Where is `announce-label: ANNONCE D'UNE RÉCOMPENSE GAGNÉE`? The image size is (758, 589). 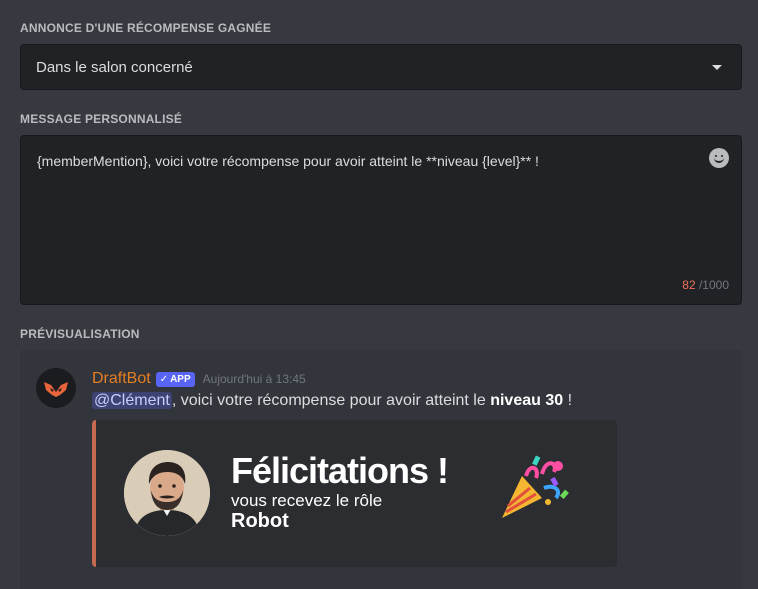 announce-label: ANNONCE D'UNE RÉCOMPENSE GAGNÉE is located at coordinates (146, 28).